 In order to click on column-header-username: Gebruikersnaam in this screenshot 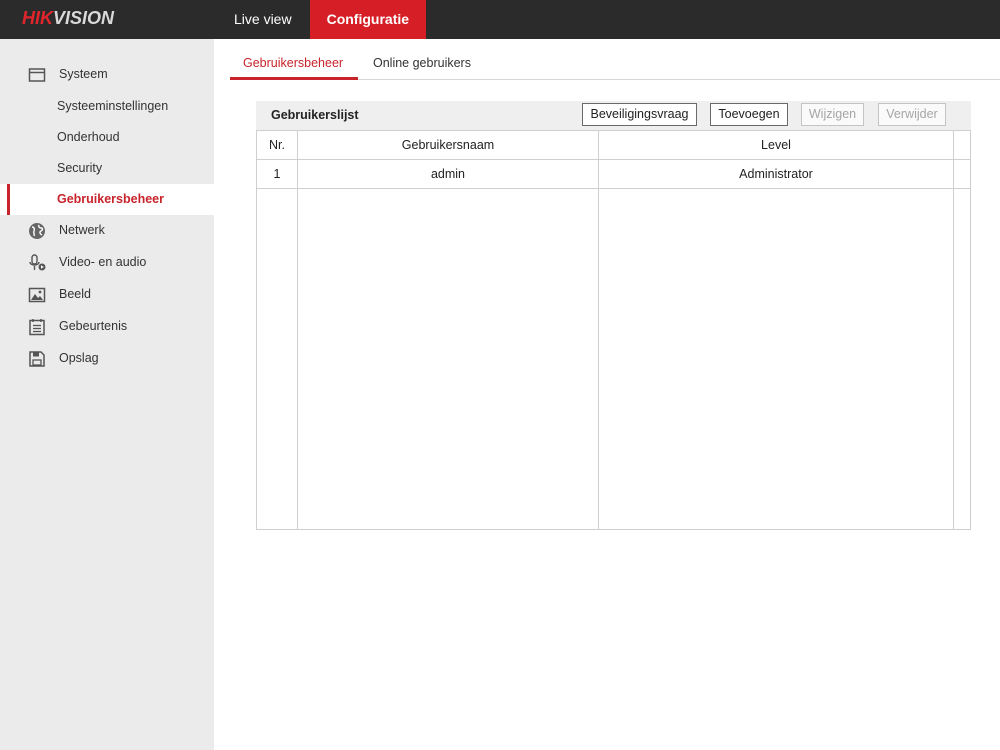, I will do `click(448, 145)`.